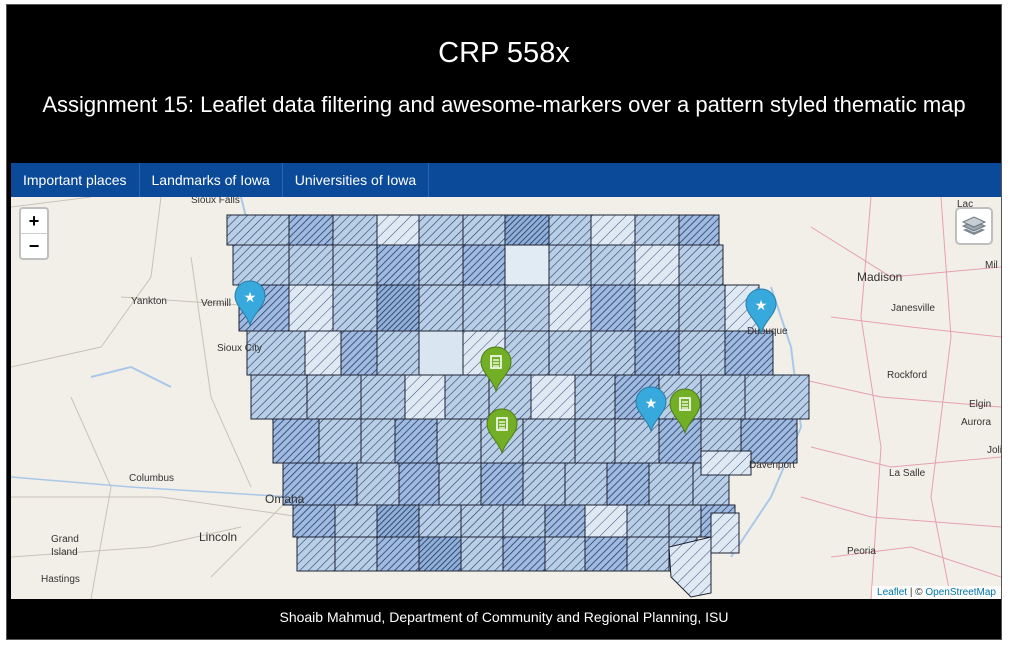 The width and height of the screenshot is (1010, 645). Describe the element at coordinates (211, 180) in the screenshot. I see `nav-item-landmarks: Landmarks of Iowa` at that location.